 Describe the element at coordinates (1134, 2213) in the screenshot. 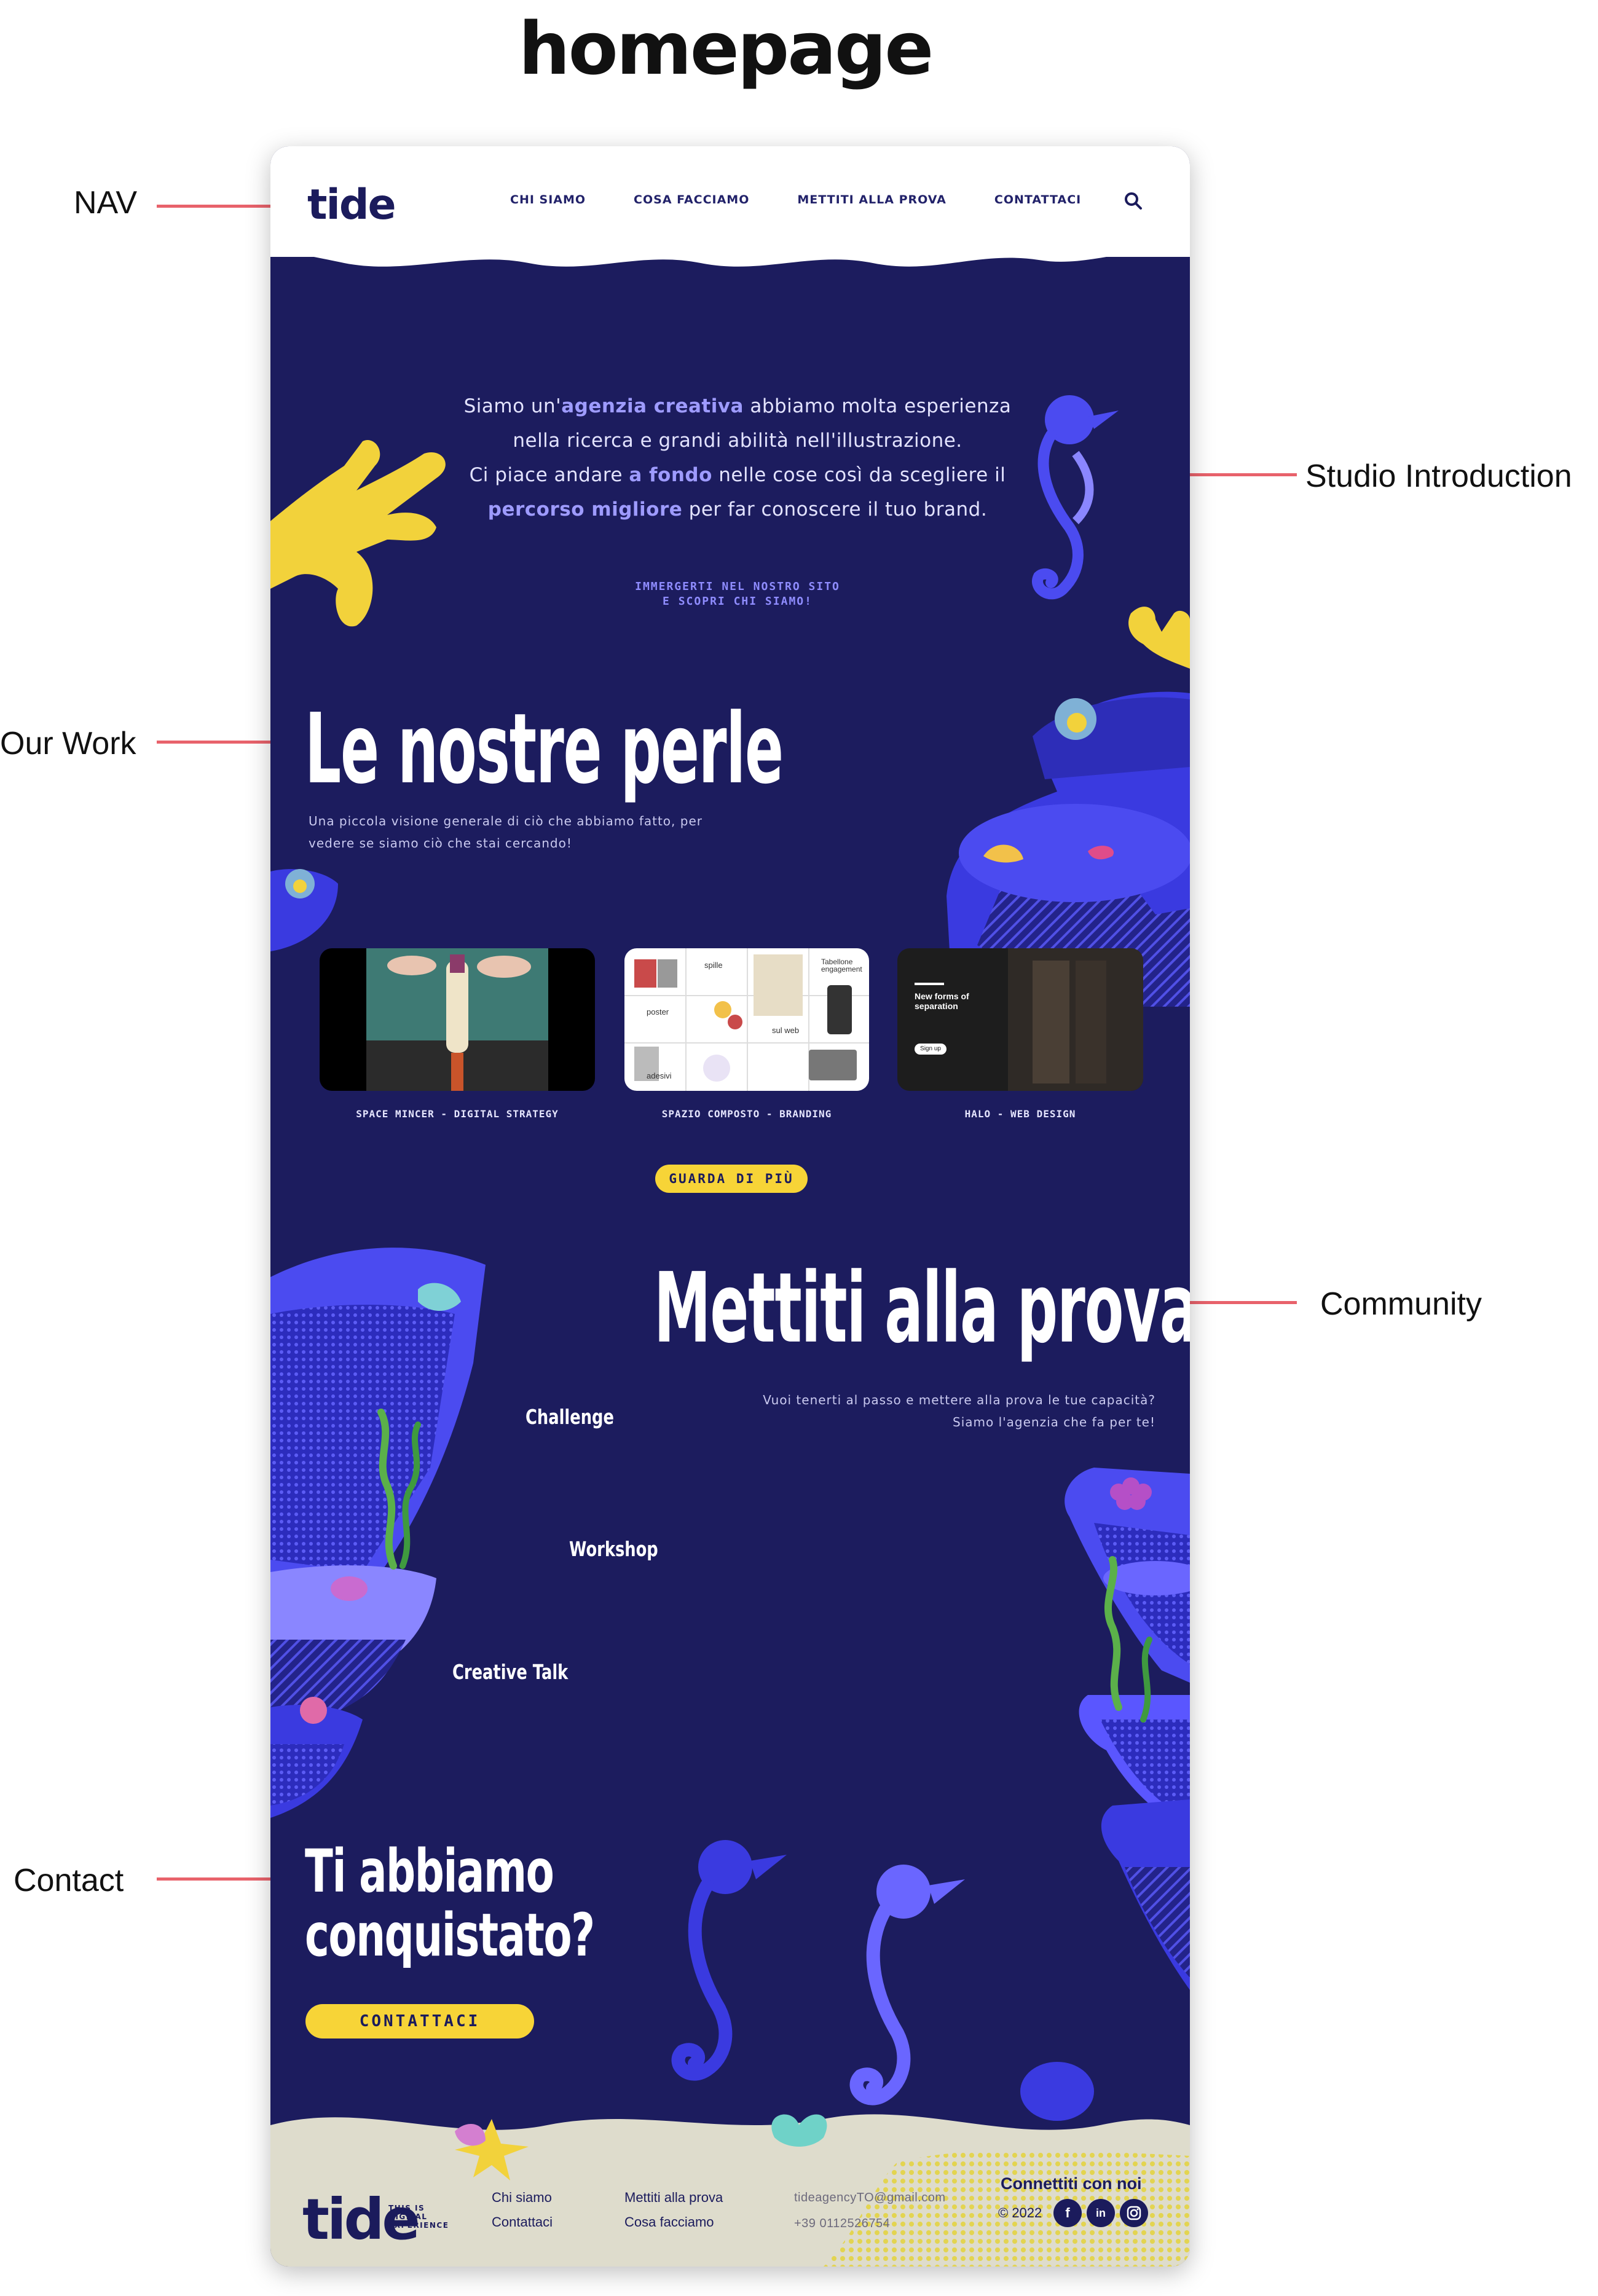

I see `instagram-icon` at that location.